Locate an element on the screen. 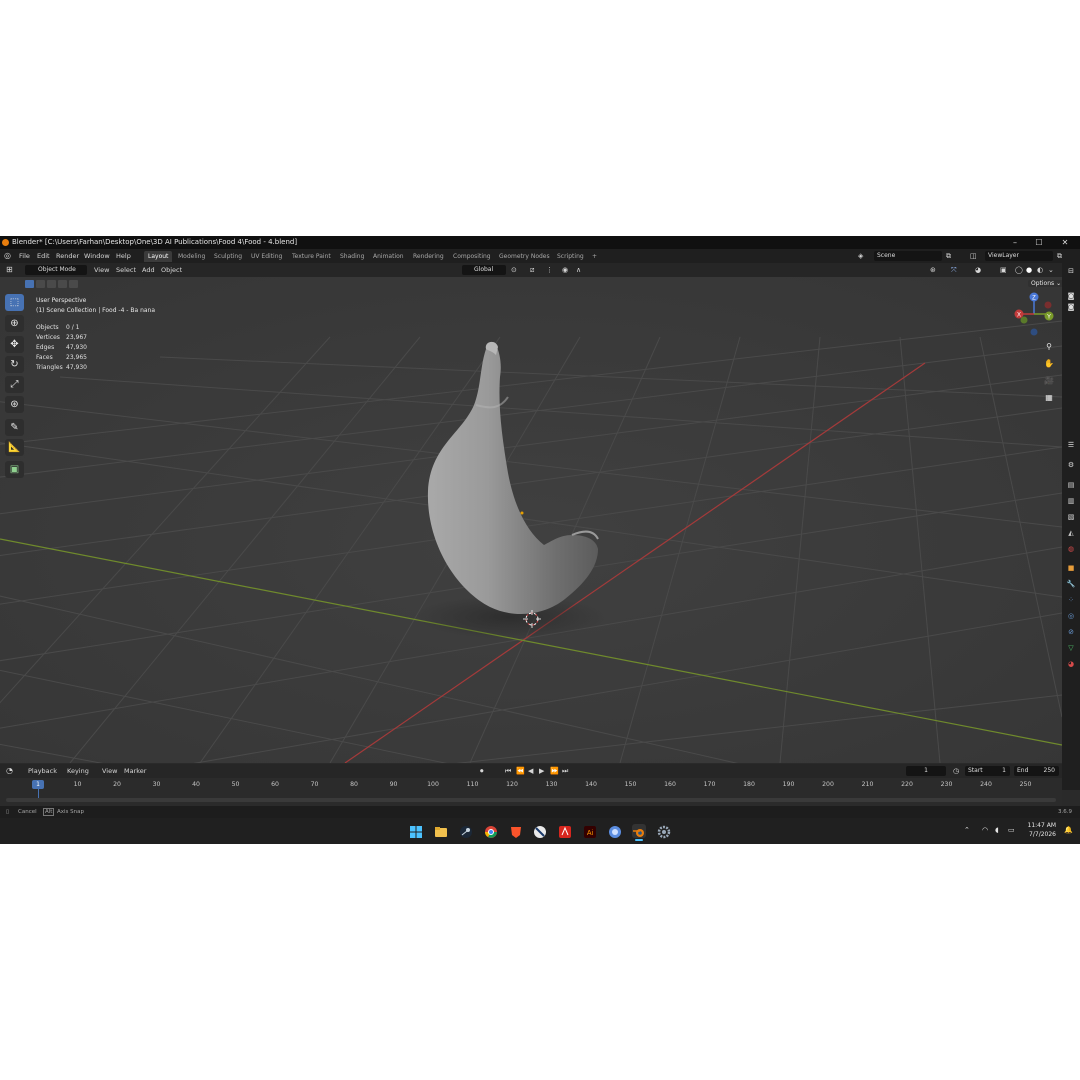 The image size is (1080, 1080). timeline-scrollbar is located at coordinates (531, 800).